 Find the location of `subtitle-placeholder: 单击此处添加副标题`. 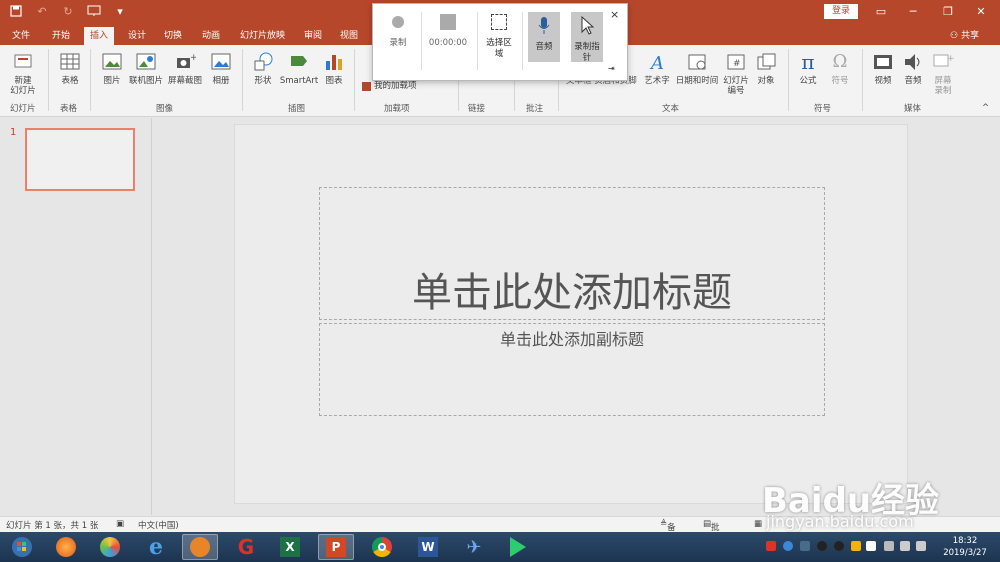

subtitle-placeholder: 单击此处添加副标题 is located at coordinates (572, 369).